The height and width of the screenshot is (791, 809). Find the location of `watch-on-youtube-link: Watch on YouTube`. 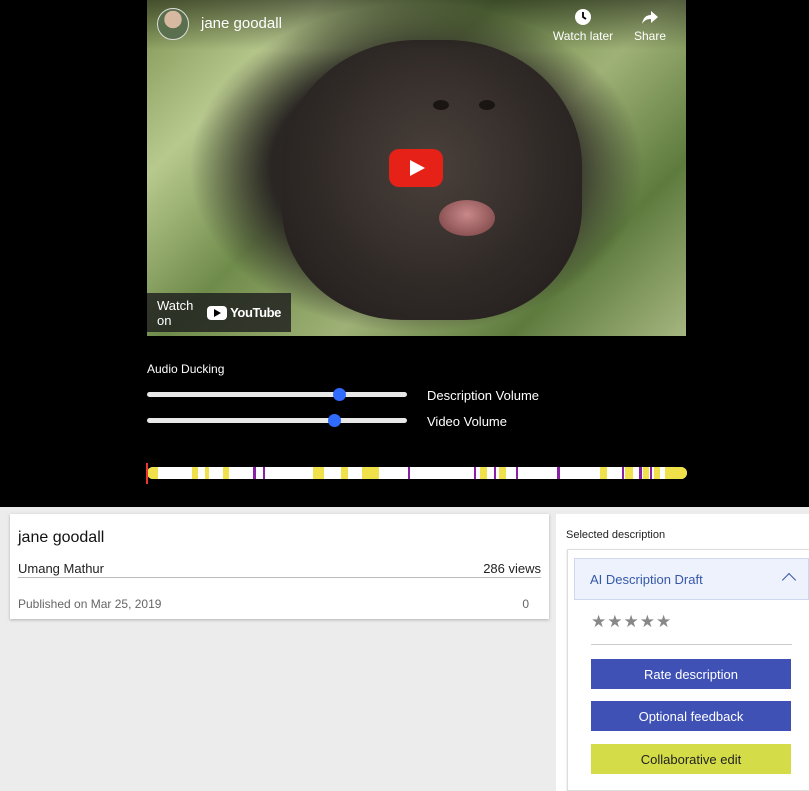

watch-on-youtube-link: Watch on YouTube is located at coordinates (219, 312).